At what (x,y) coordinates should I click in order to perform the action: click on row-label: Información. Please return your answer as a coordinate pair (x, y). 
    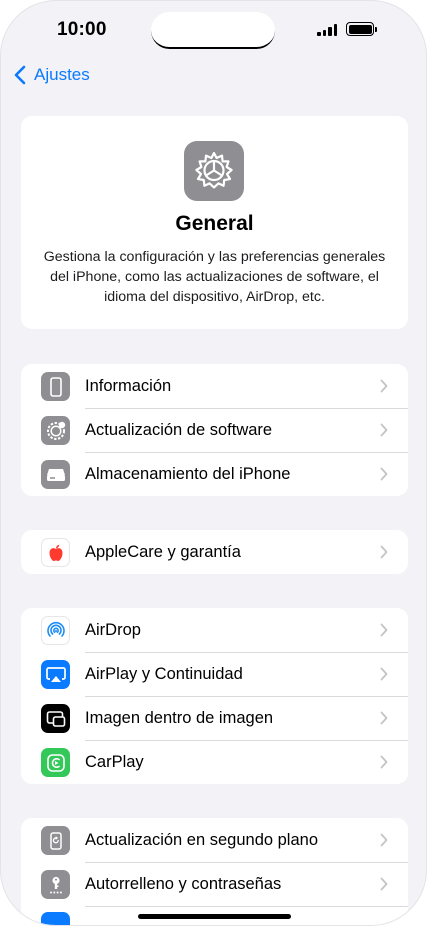
    Looking at the image, I should click on (128, 386).